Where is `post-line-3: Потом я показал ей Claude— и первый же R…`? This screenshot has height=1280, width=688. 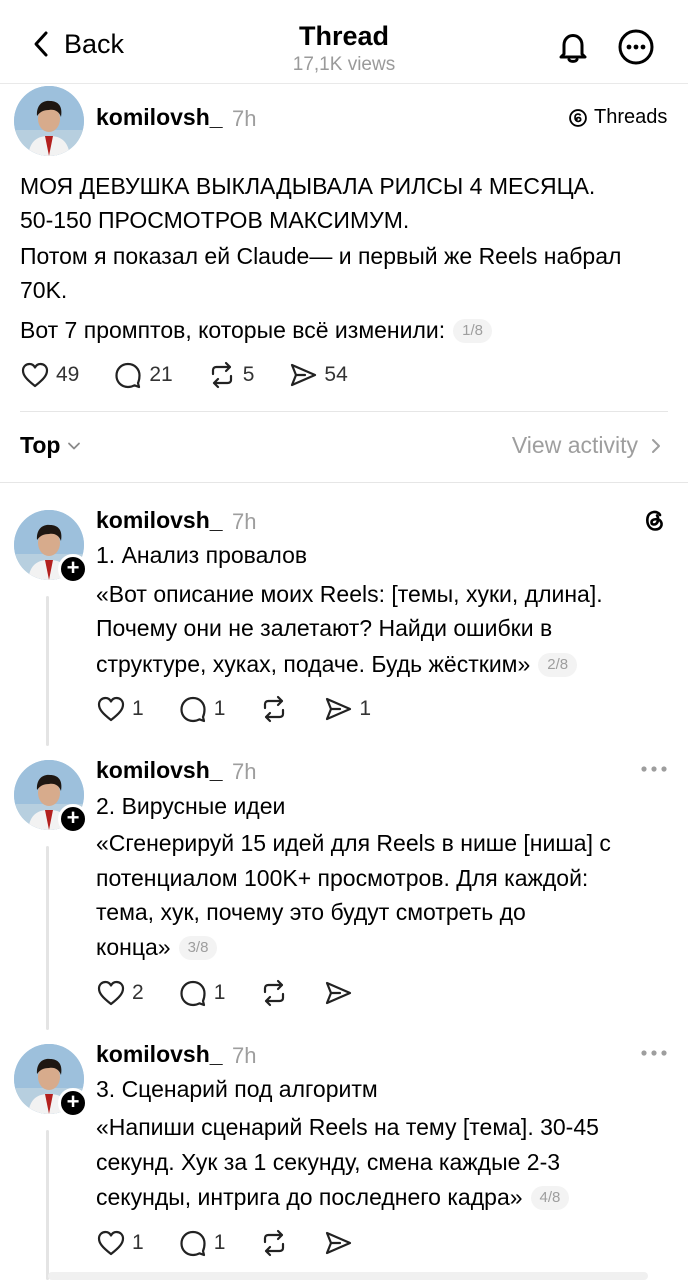 post-line-3: Потом я показал ей Claude— и первый же R… is located at coordinates (321, 256).